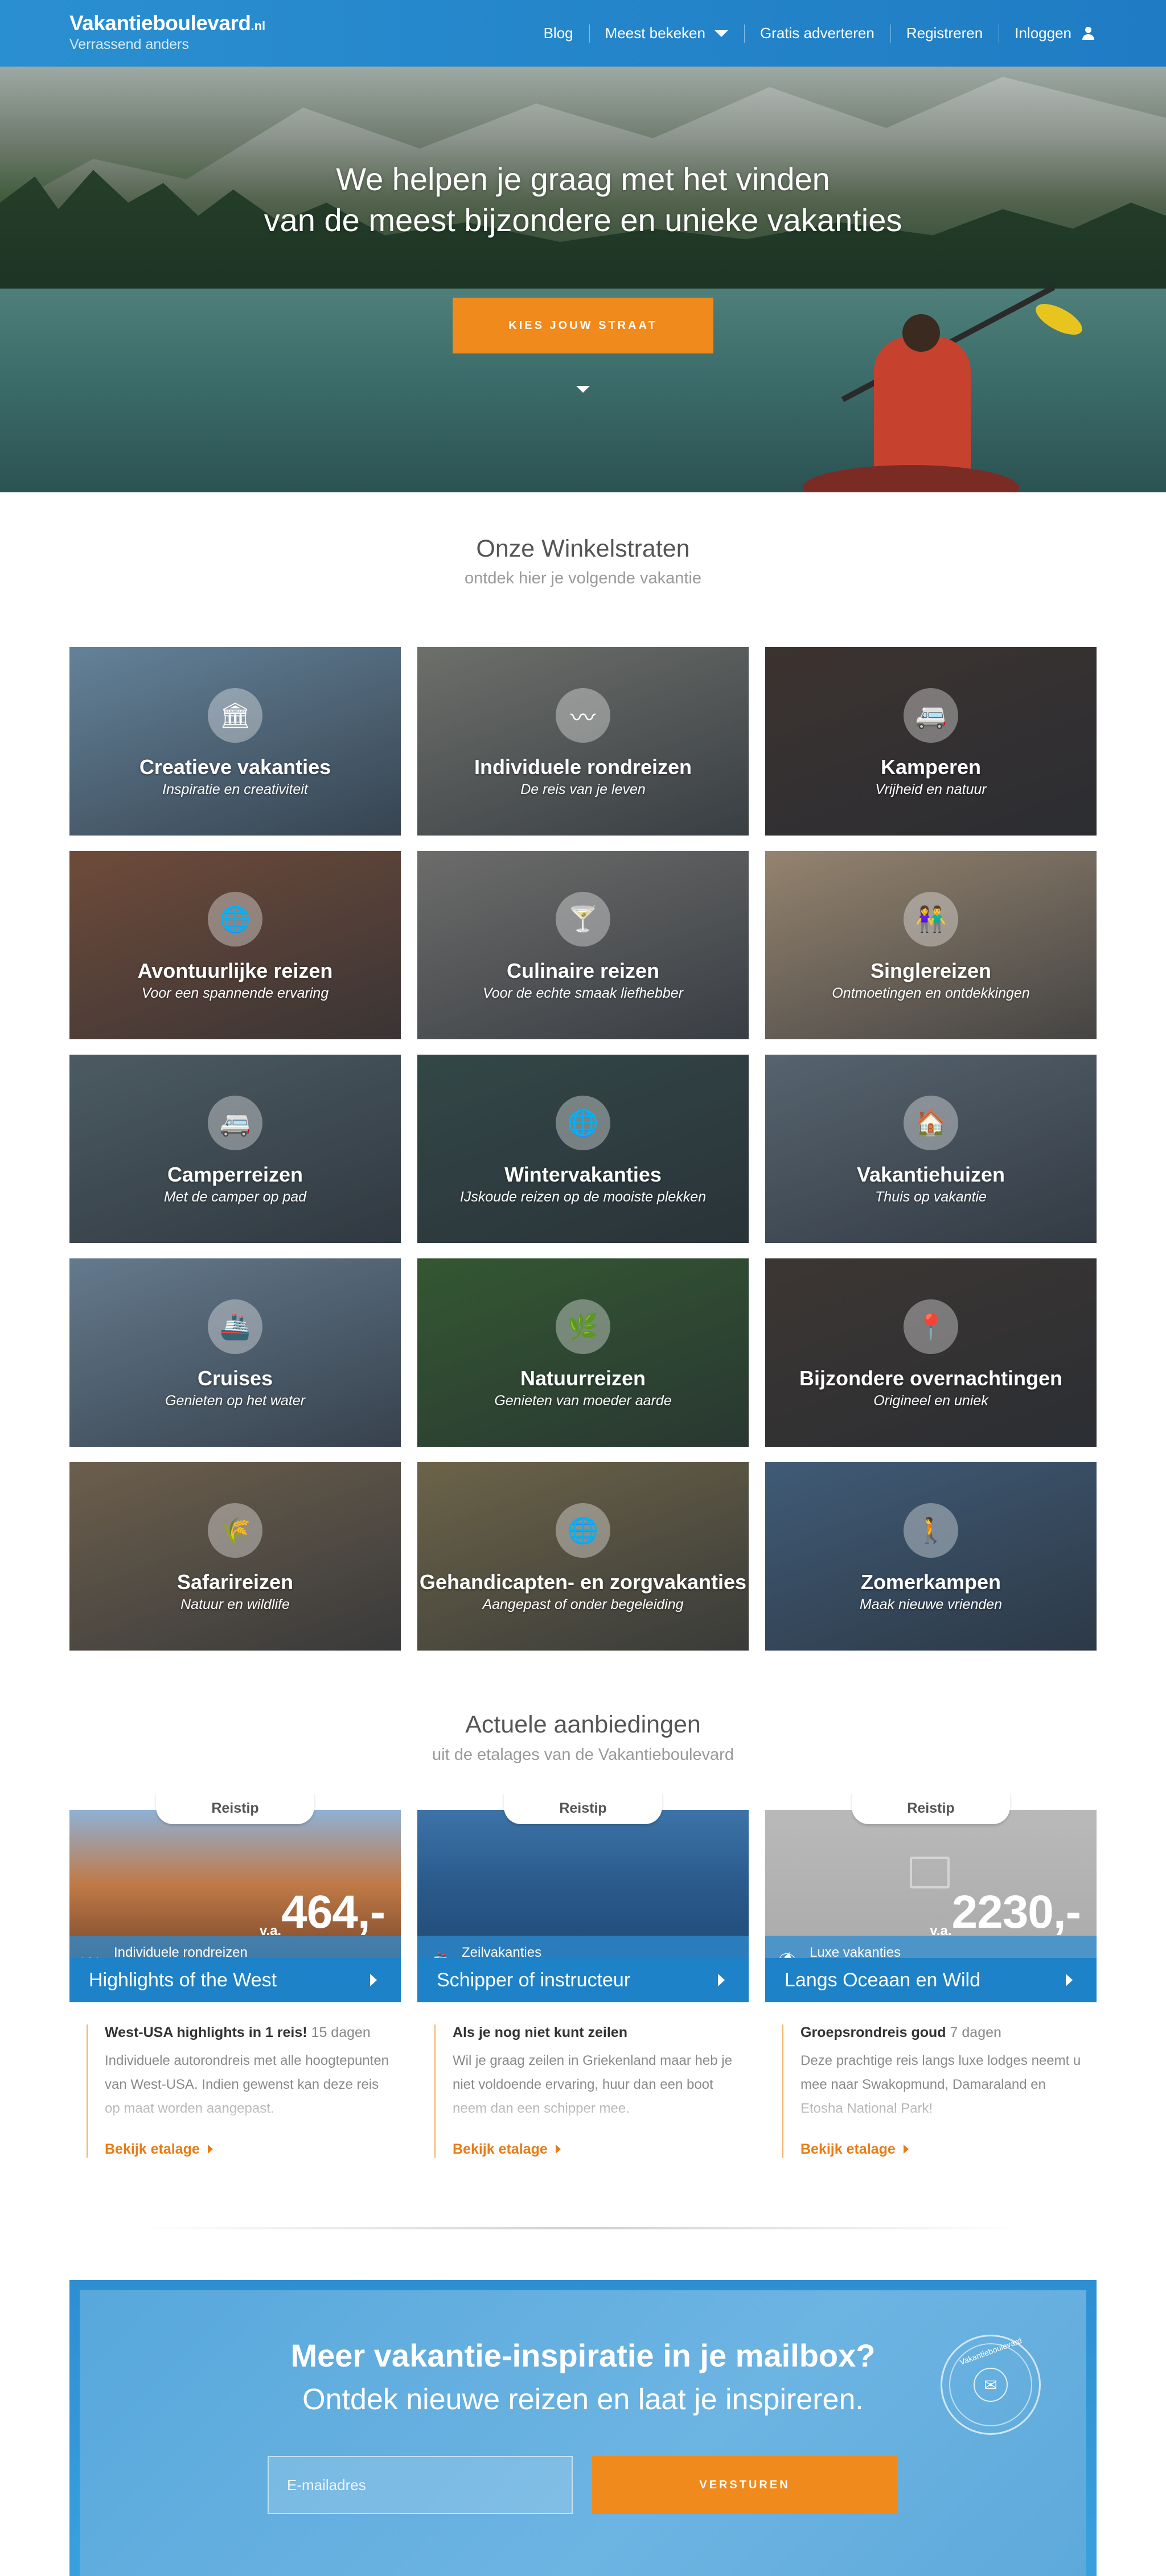 The height and width of the screenshot is (2576, 1166). I want to click on ship-icon: 🚢, so click(235, 1326).